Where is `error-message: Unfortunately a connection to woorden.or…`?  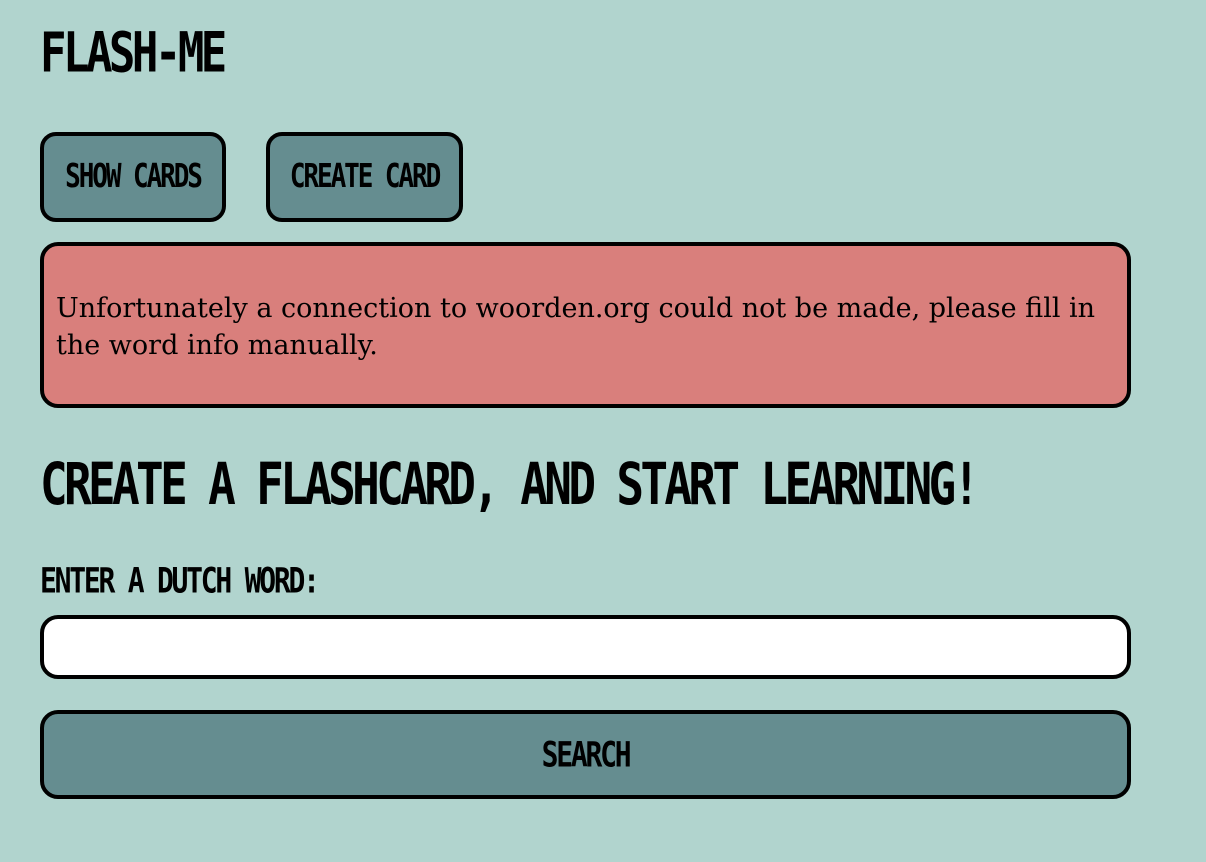 error-message: Unfortunately a connection to woorden.or… is located at coordinates (576, 327).